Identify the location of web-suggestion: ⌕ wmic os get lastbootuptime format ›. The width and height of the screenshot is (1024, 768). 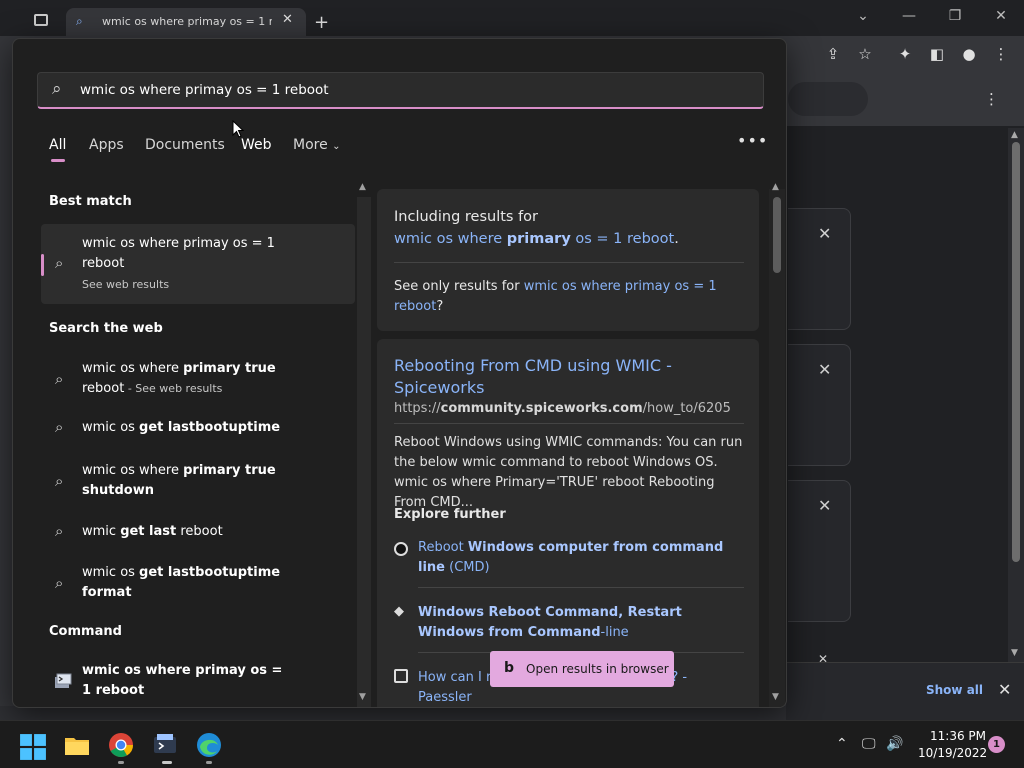
(206, 586).